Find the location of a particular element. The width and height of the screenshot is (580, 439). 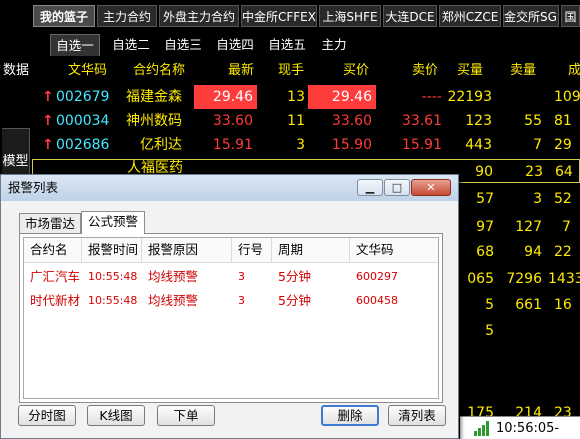

close-icon: ✕ is located at coordinates (431, 187).